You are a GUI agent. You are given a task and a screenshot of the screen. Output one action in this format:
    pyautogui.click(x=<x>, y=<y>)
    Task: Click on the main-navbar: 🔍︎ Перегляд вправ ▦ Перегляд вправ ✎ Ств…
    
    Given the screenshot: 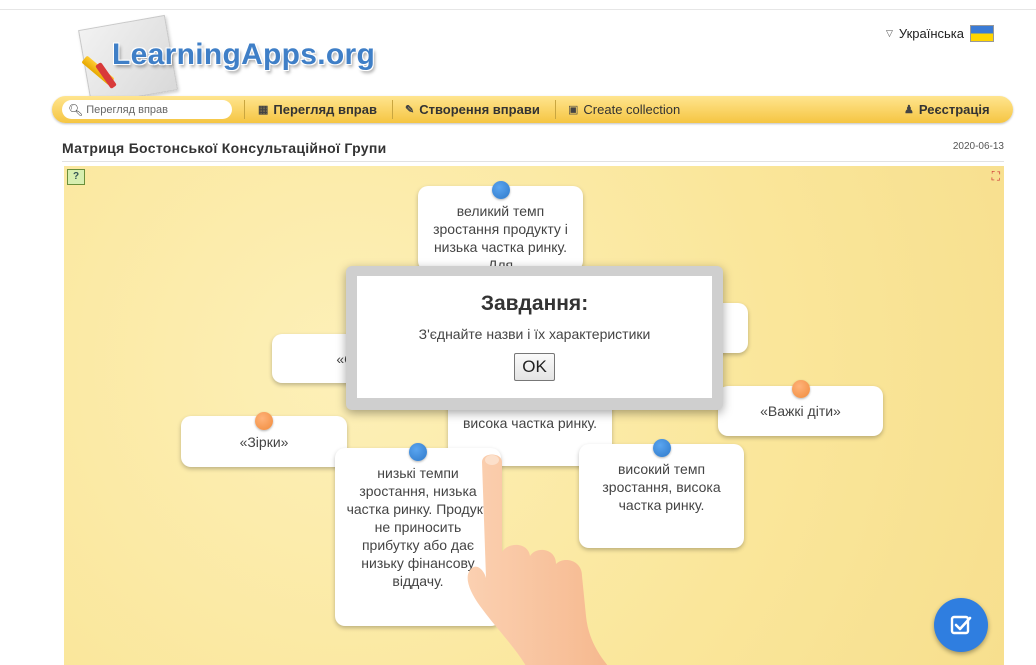 What is the action you would take?
    pyautogui.click(x=532, y=109)
    